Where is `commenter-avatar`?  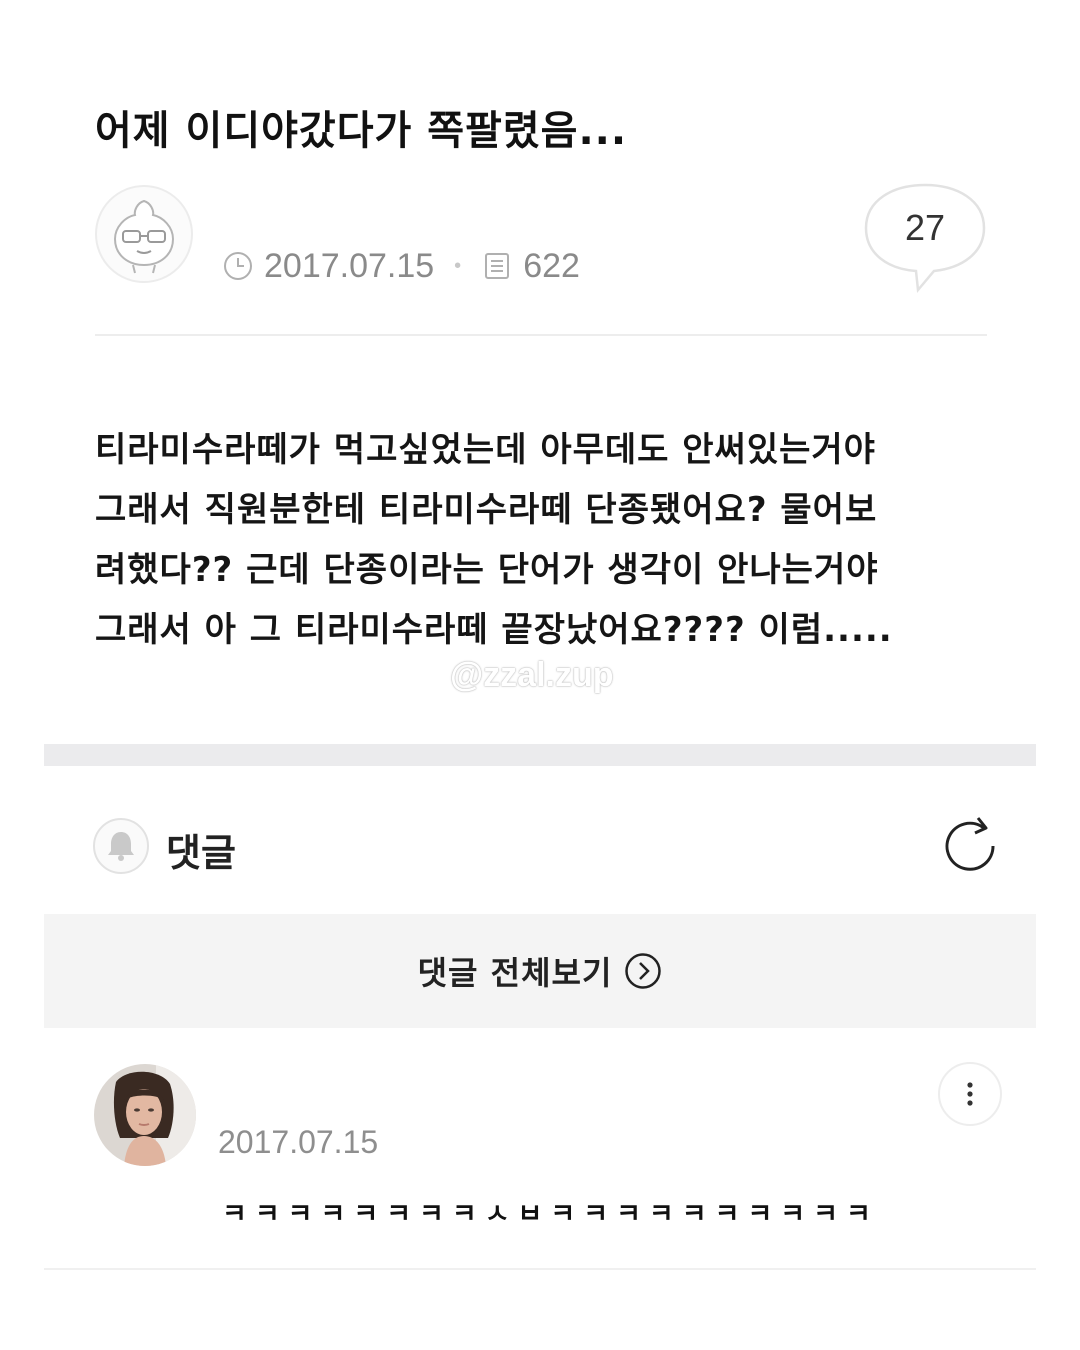 commenter-avatar is located at coordinates (145, 1115).